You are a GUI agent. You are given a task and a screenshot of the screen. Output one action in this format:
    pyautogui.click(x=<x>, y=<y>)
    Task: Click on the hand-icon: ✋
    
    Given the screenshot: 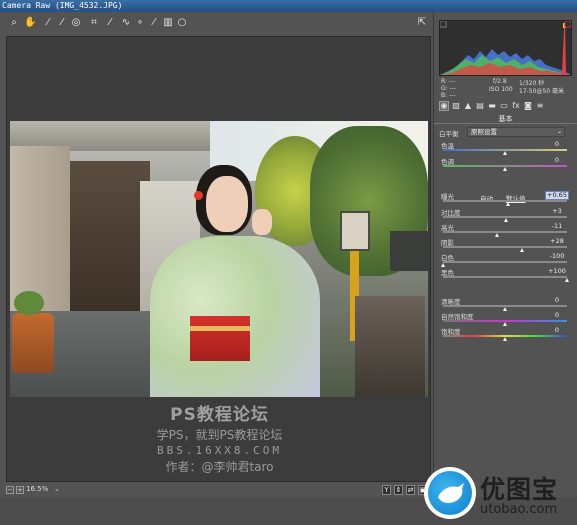 What is the action you would take?
    pyautogui.click(x=30, y=23)
    